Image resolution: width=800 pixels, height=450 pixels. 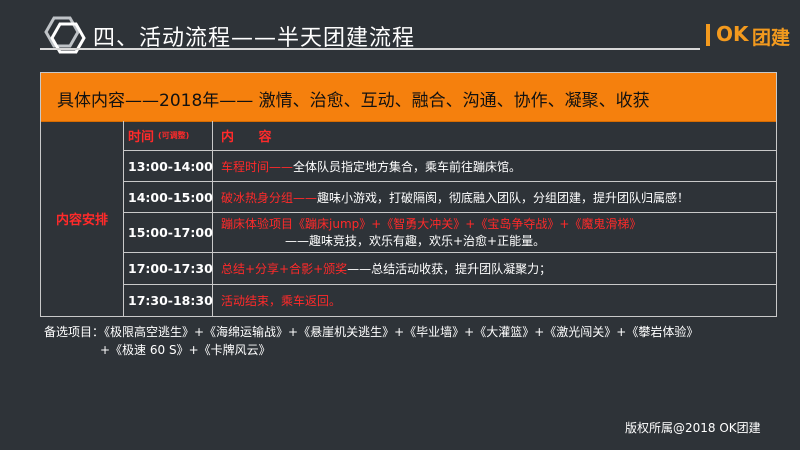 I want to click on copyright-text: 版权所属@2018 OK团建, so click(x=693, y=428).